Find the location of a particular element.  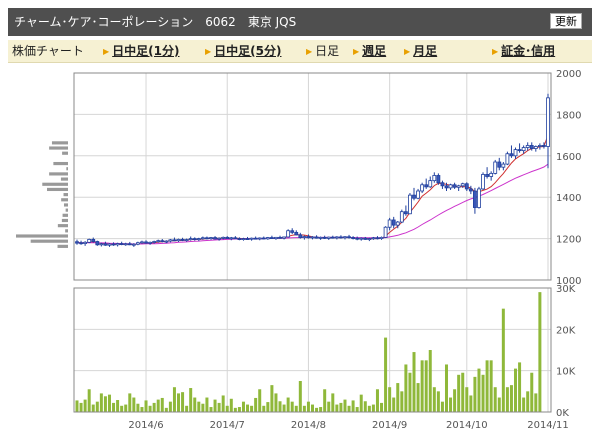

date-tick-label: 2014/6 is located at coordinates (145, 425).